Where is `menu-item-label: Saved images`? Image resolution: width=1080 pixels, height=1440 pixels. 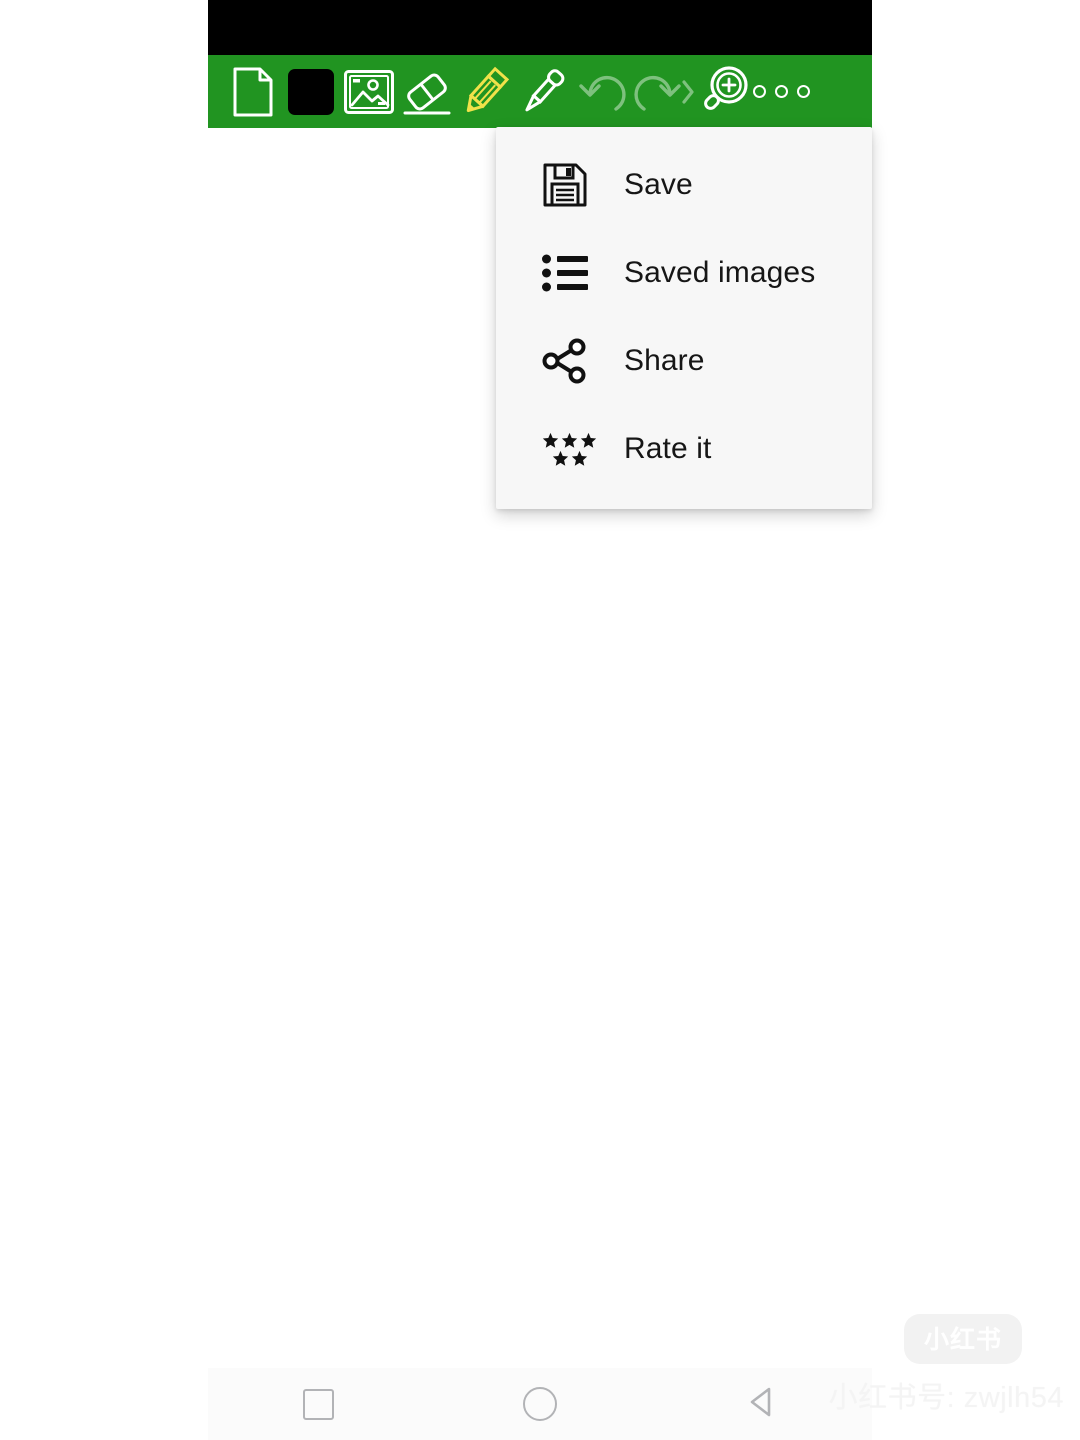
menu-item-label: Saved images is located at coordinates (720, 272).